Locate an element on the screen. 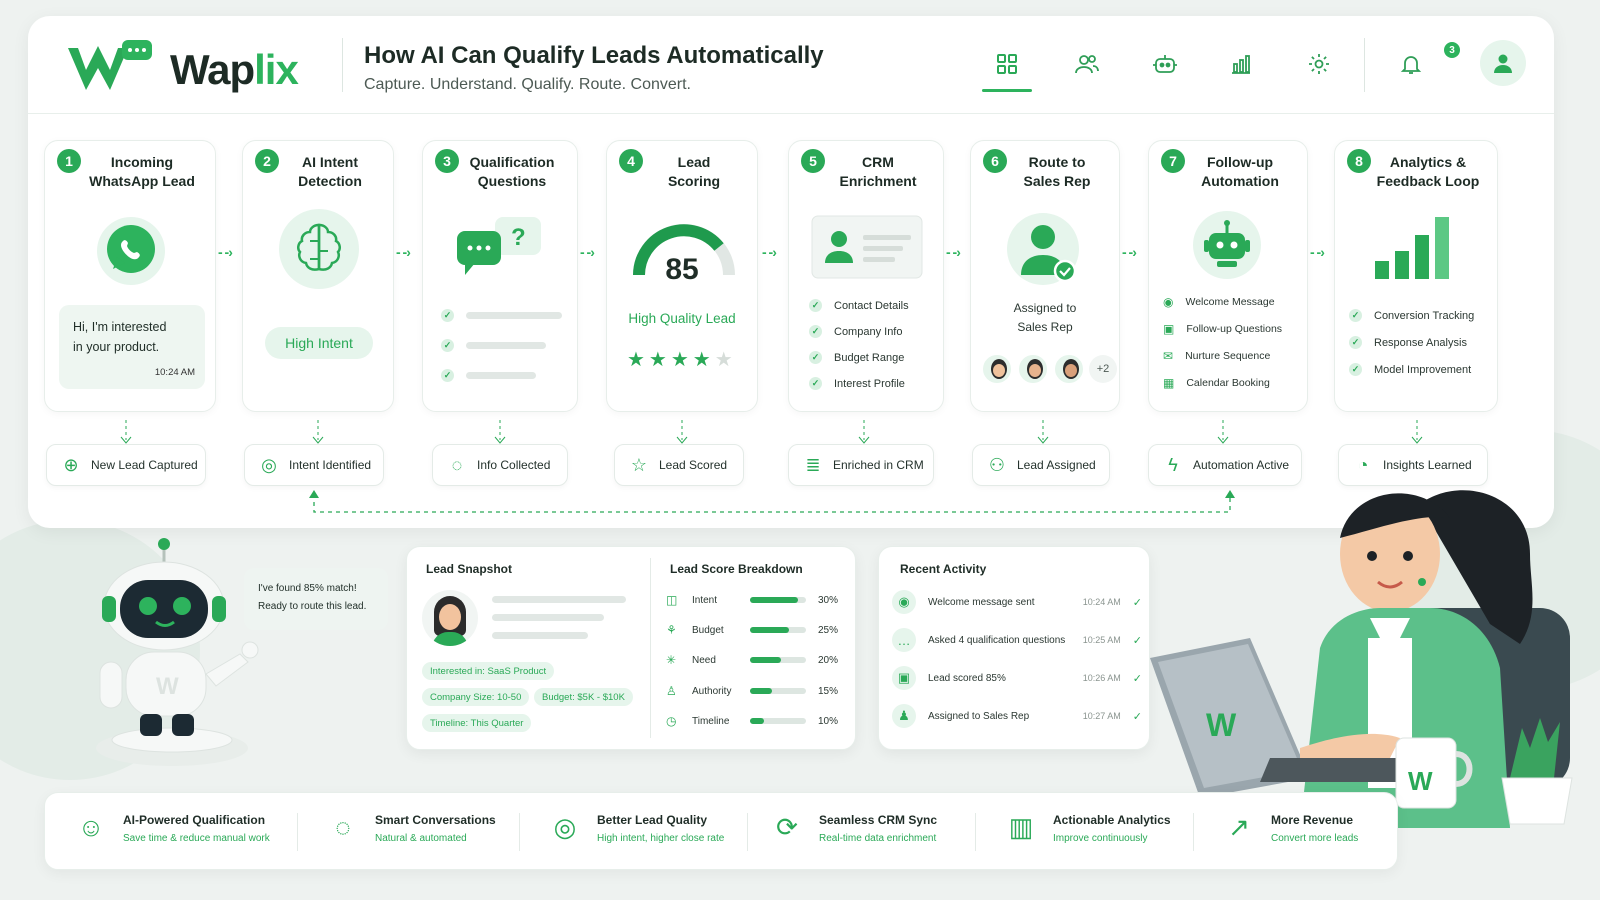  lead-tag: Interested in: SaaS Product is located at coordinates (488, 671).